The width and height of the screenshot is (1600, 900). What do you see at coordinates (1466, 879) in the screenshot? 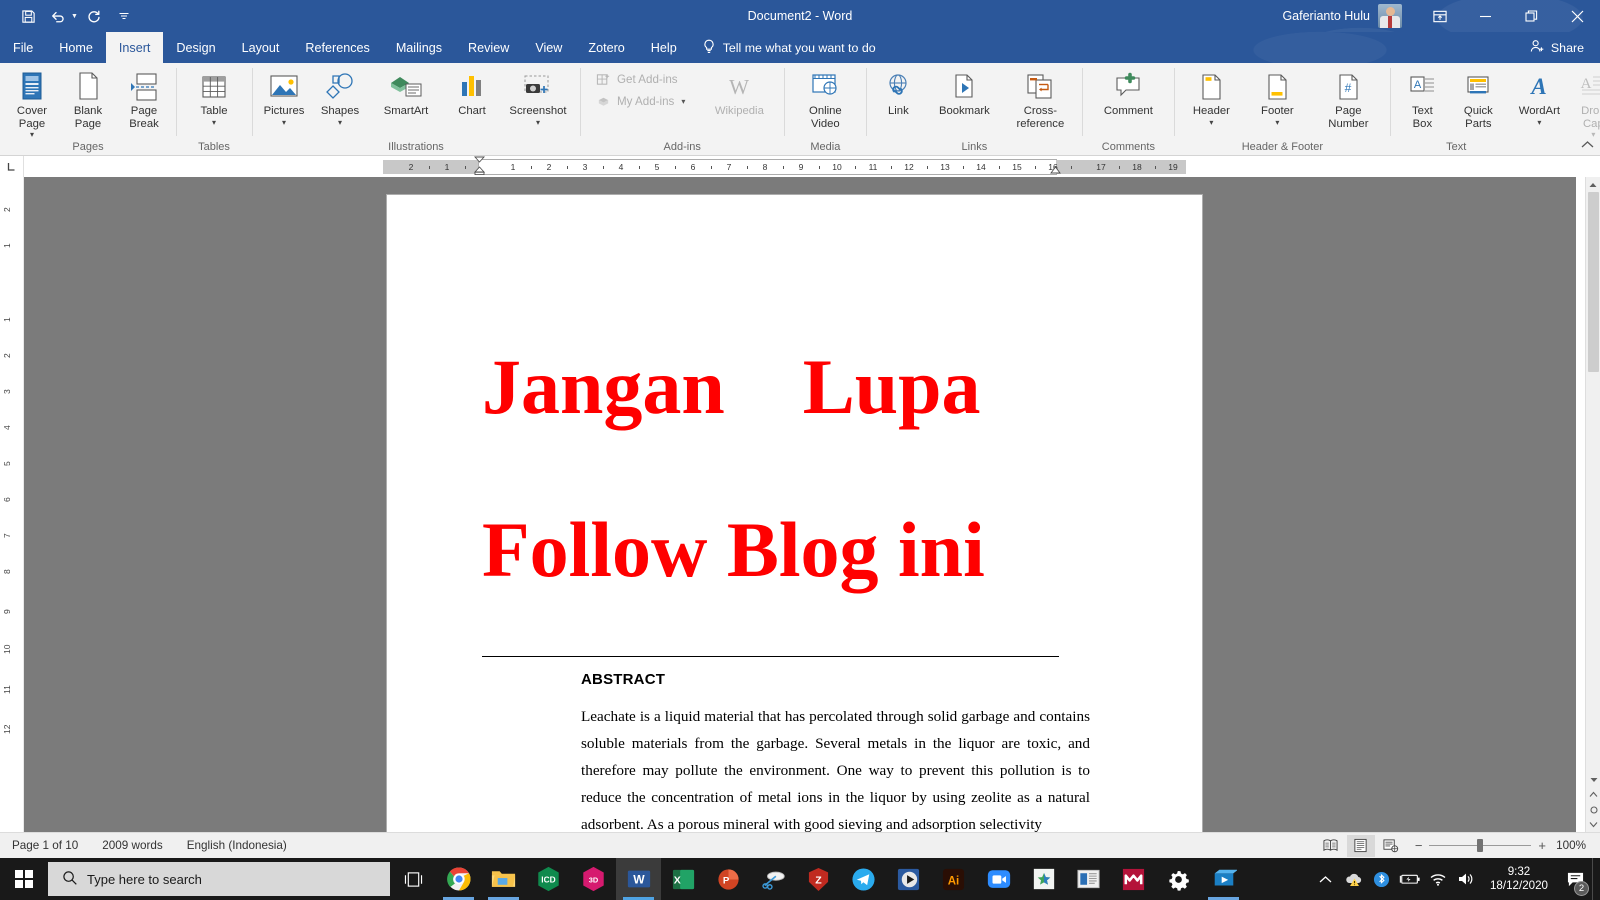
I see `volume-icon` at bounding box center [1466, 879].